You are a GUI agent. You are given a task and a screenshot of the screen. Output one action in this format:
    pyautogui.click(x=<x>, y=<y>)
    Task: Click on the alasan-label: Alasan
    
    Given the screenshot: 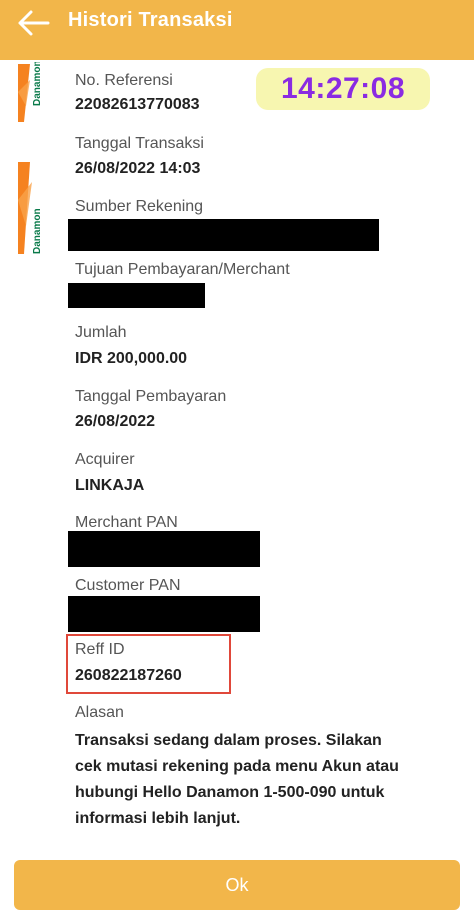 What is the action you would take?
    pyautogui.click(x=99, y=712)
    